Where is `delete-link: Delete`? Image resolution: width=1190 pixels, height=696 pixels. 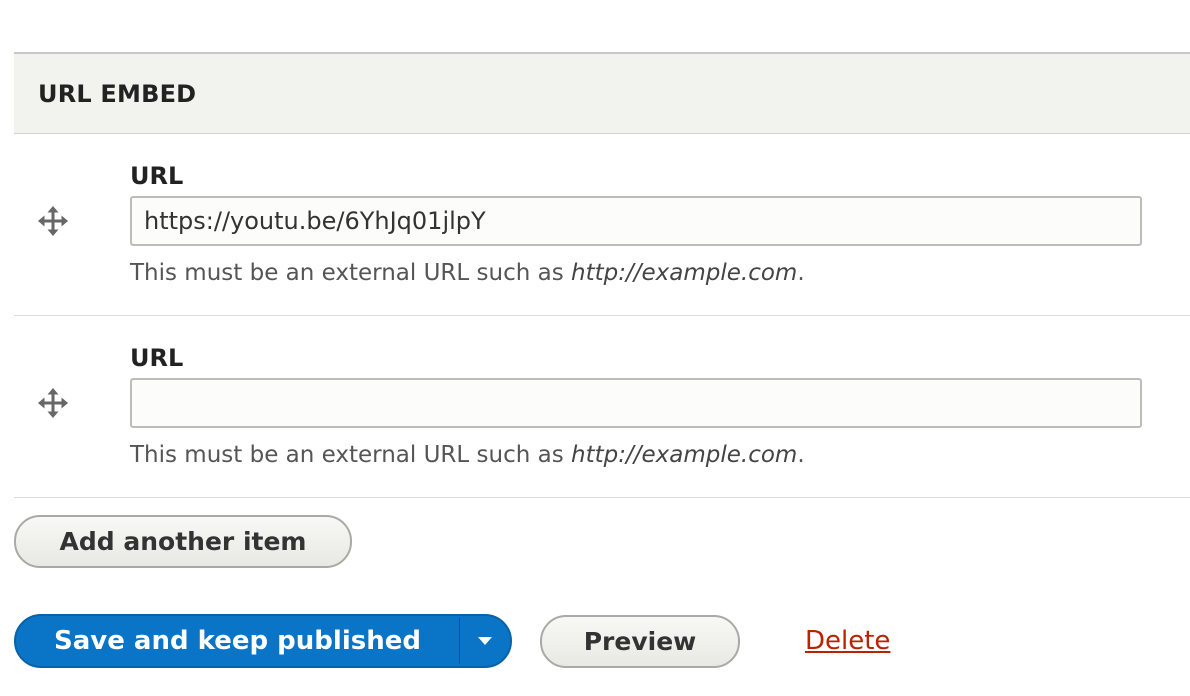 delete-link: Delete is located at coordinates (847, 641).